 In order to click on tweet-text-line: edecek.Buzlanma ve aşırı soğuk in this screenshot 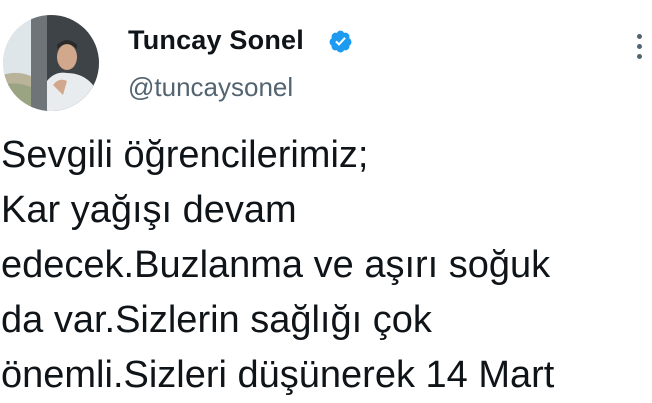, I will do `click(276, 265)`.